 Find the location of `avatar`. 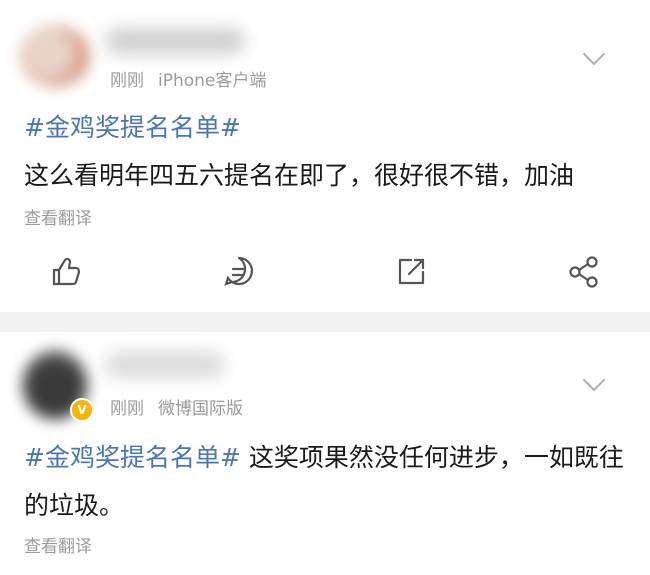

avatar is located at coordinates (55, 56).